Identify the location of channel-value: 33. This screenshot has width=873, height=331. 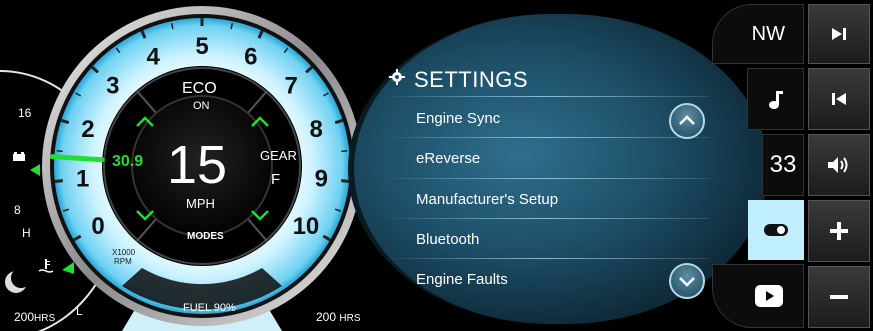
(783, 164).